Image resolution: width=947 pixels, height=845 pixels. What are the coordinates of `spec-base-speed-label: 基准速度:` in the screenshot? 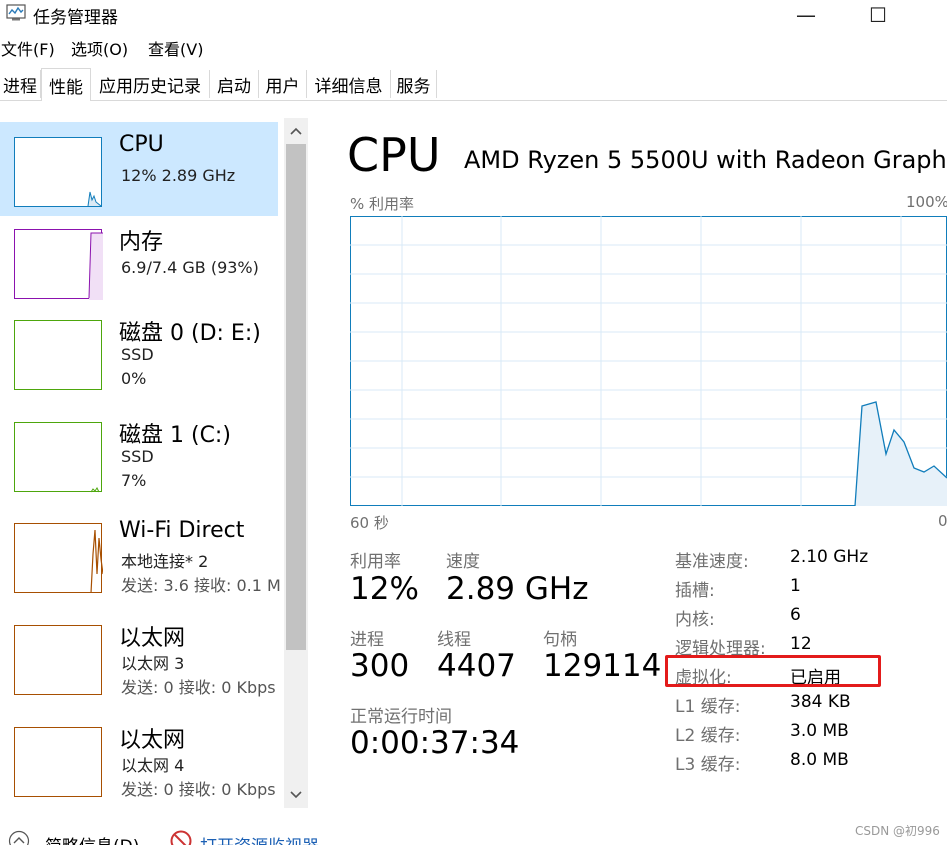 It's located at (712, 562).